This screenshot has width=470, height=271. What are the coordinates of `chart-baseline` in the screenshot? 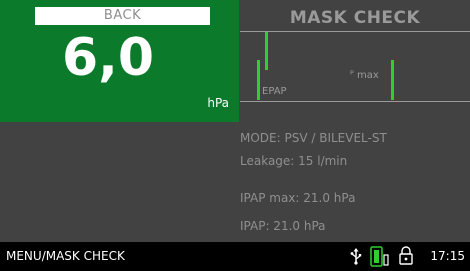 It's located at (355, 101).